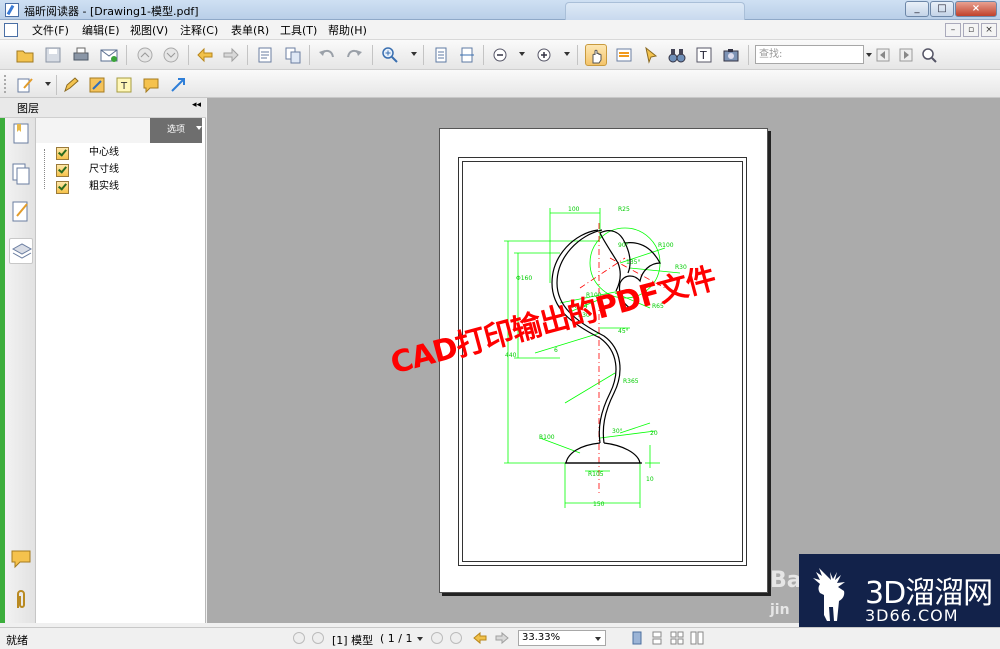 This screenshot has height=649, width=1000. I want to click on bookmarks-icon, so click(21, 135).